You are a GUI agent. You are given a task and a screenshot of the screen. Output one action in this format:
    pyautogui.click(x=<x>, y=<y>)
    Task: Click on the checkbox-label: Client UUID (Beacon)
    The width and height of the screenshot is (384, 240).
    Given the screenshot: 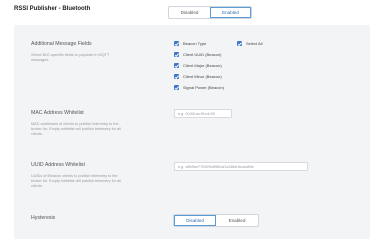 What is the action you would take?
    pyautogui.click(x=202, y=54)
    